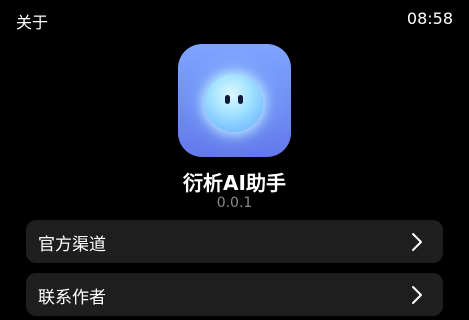  Describe the element at coordinates (234, 294) in the screenshot. I see `contact-author-item: 联系作者` at that location.